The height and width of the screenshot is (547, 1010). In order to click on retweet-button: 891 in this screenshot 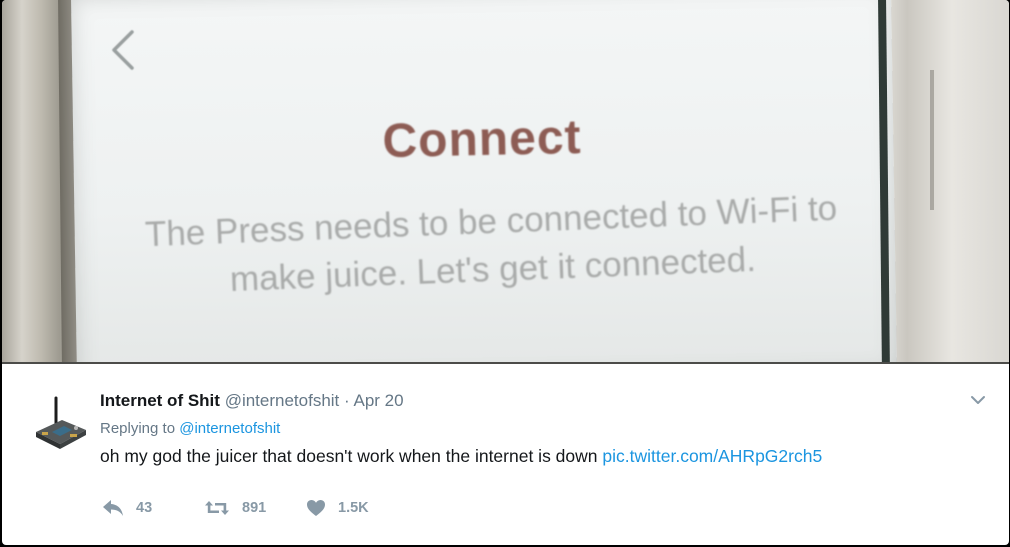, I will do `click(235, 508)`.